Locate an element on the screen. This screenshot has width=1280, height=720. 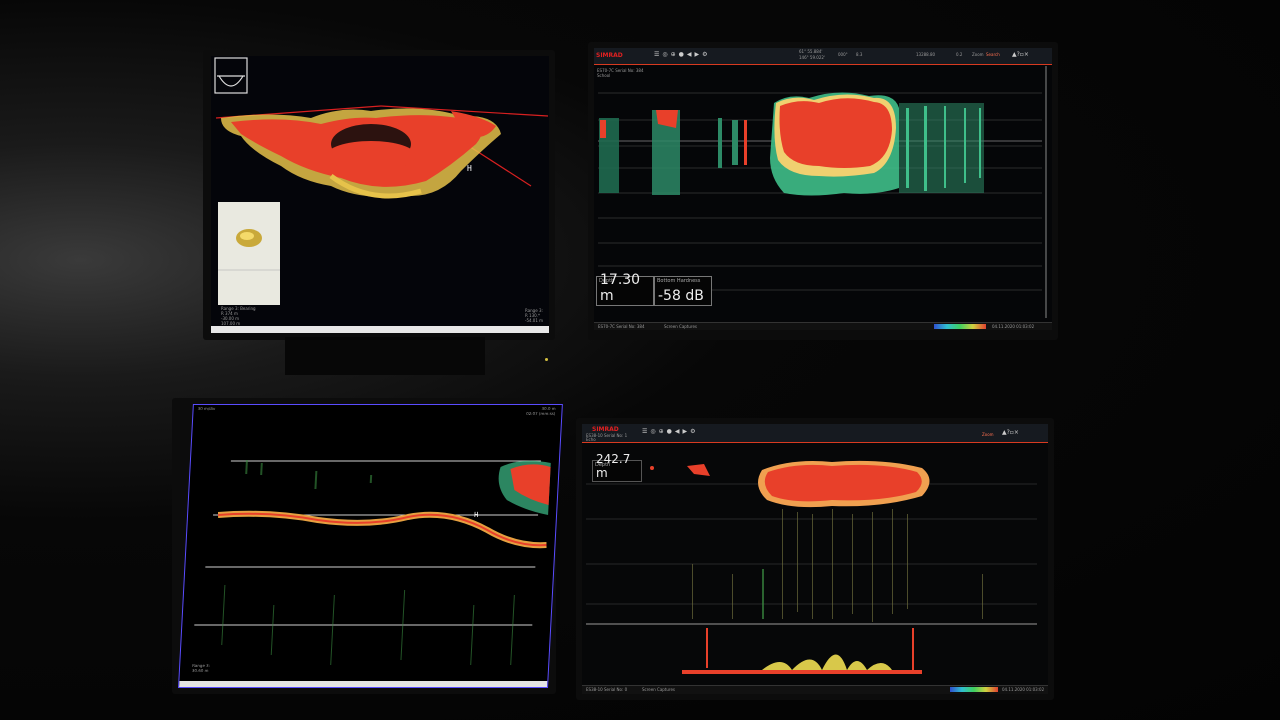
tr-timestamp: 04.11.2020 01:03:02 is located at coordinates (1013, 326).